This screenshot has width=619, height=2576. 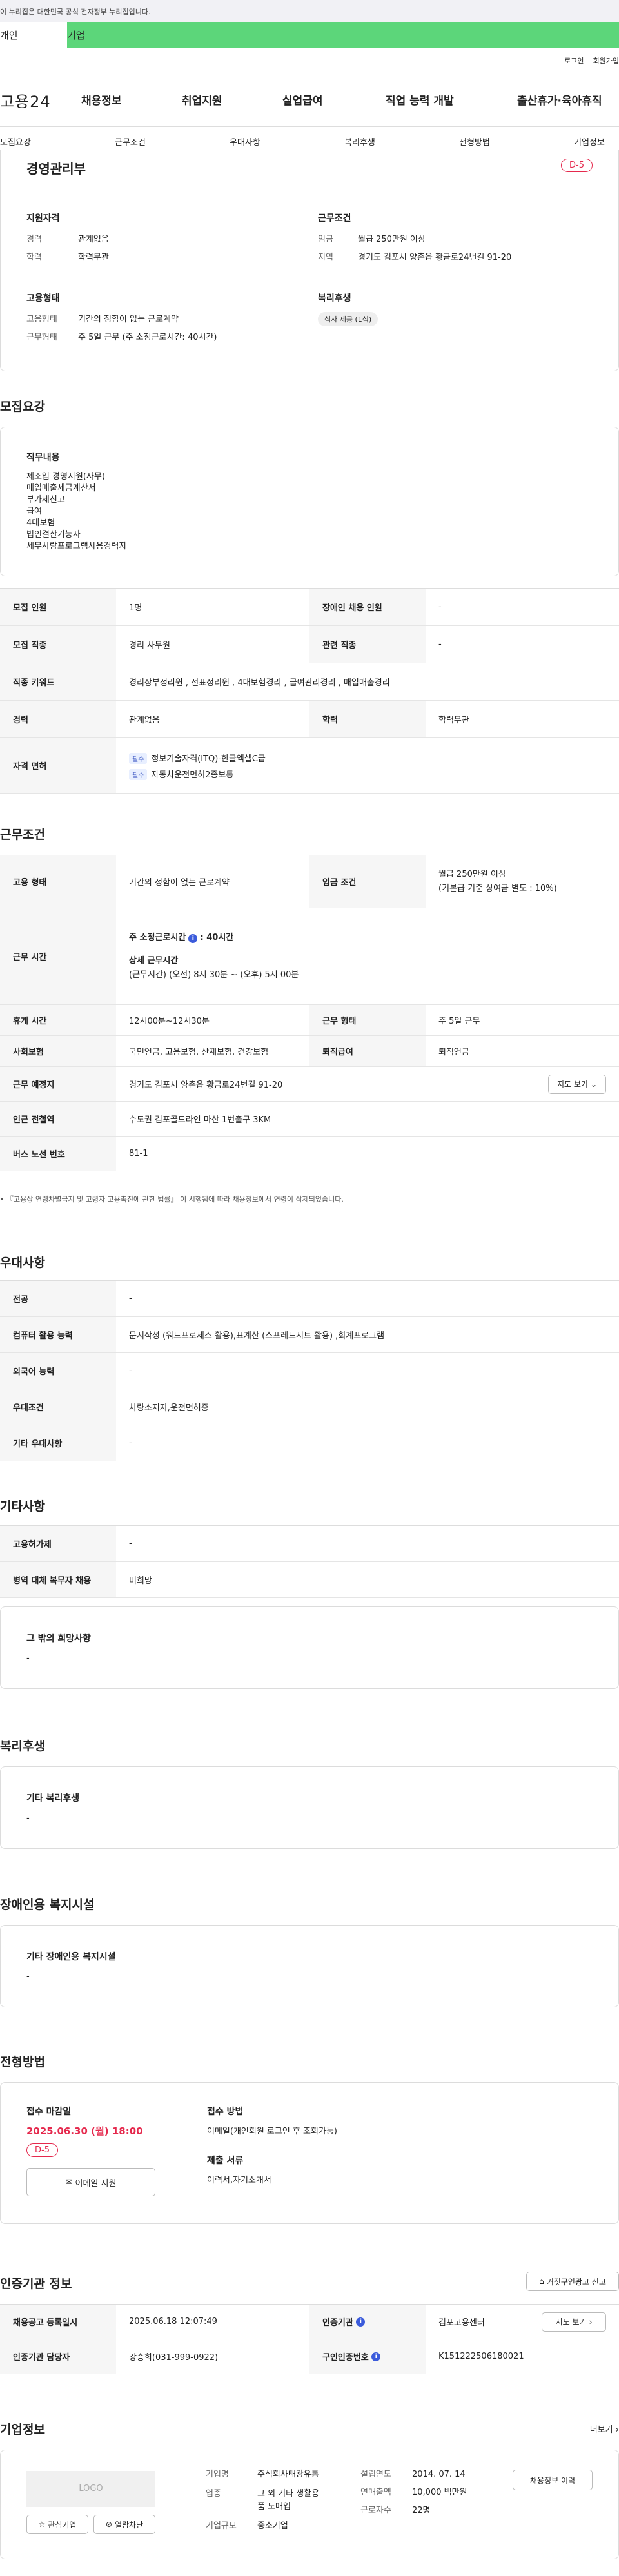 I want to click on anchor-work: 근무조건, so click(x=130, y=142).